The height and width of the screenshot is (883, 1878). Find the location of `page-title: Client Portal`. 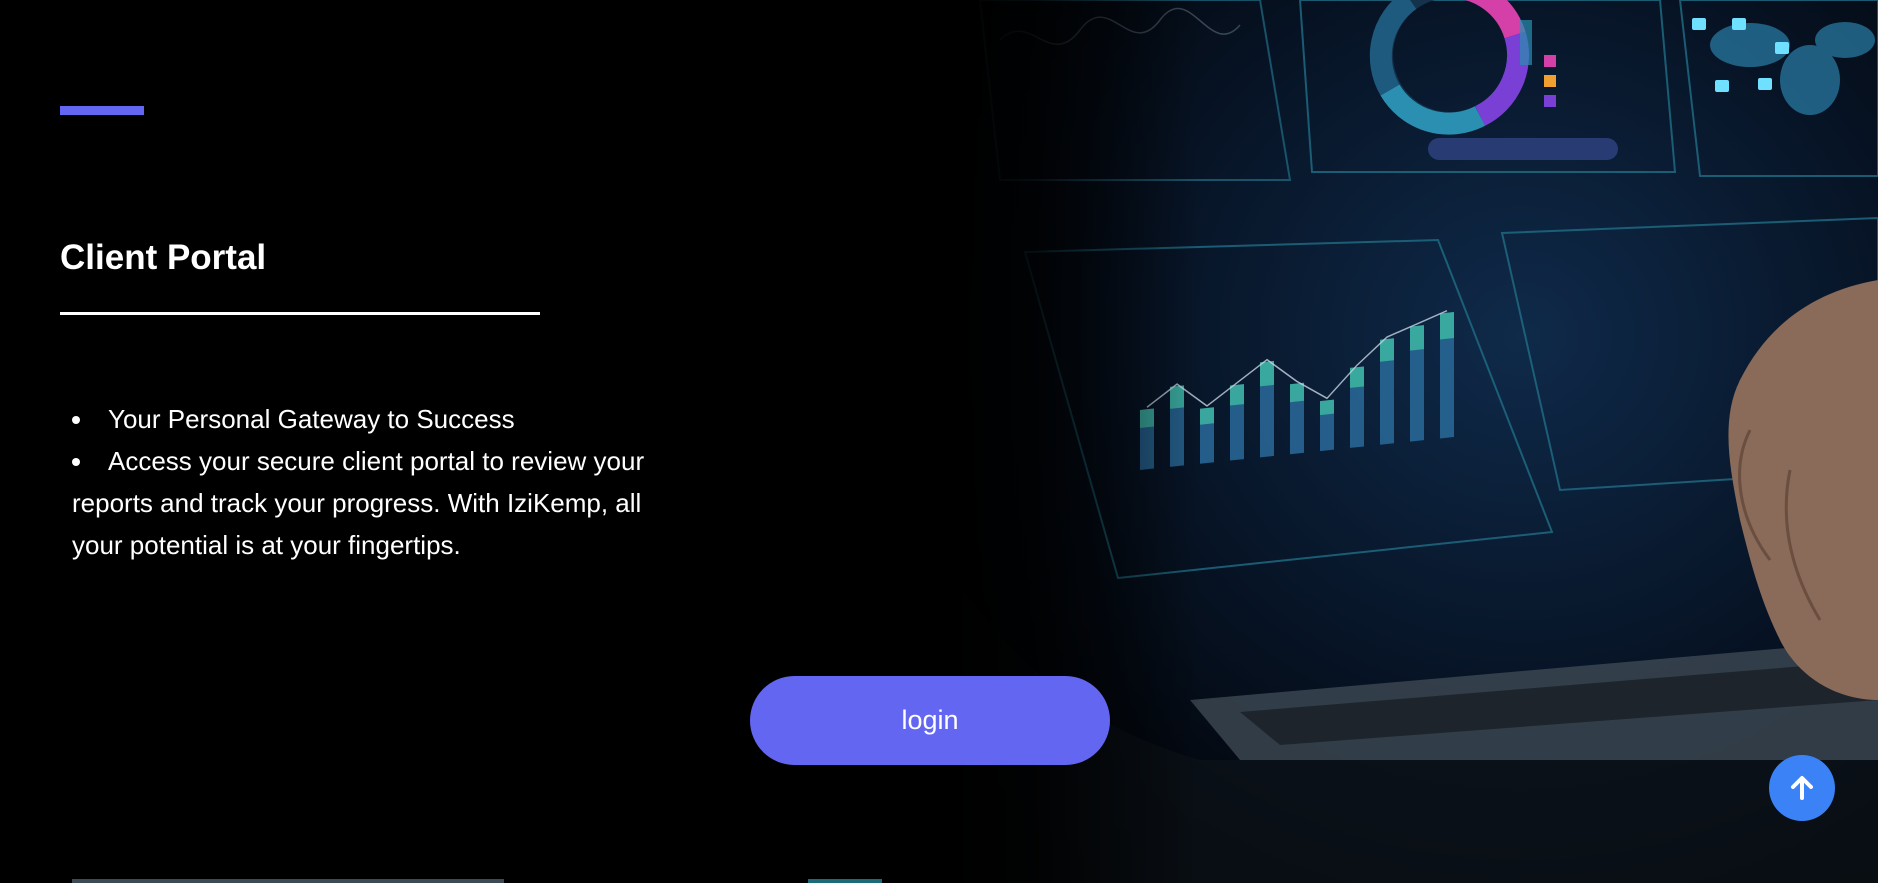

page-title: Client Portal is located at coordinates (163, 257).